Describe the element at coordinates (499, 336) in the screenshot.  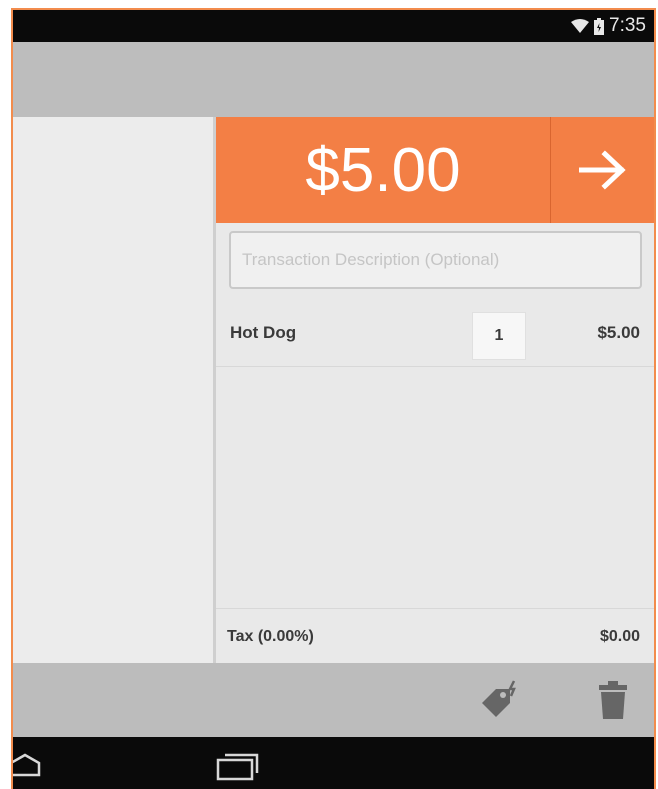
I see `line-item-quantity: 1` at that location.